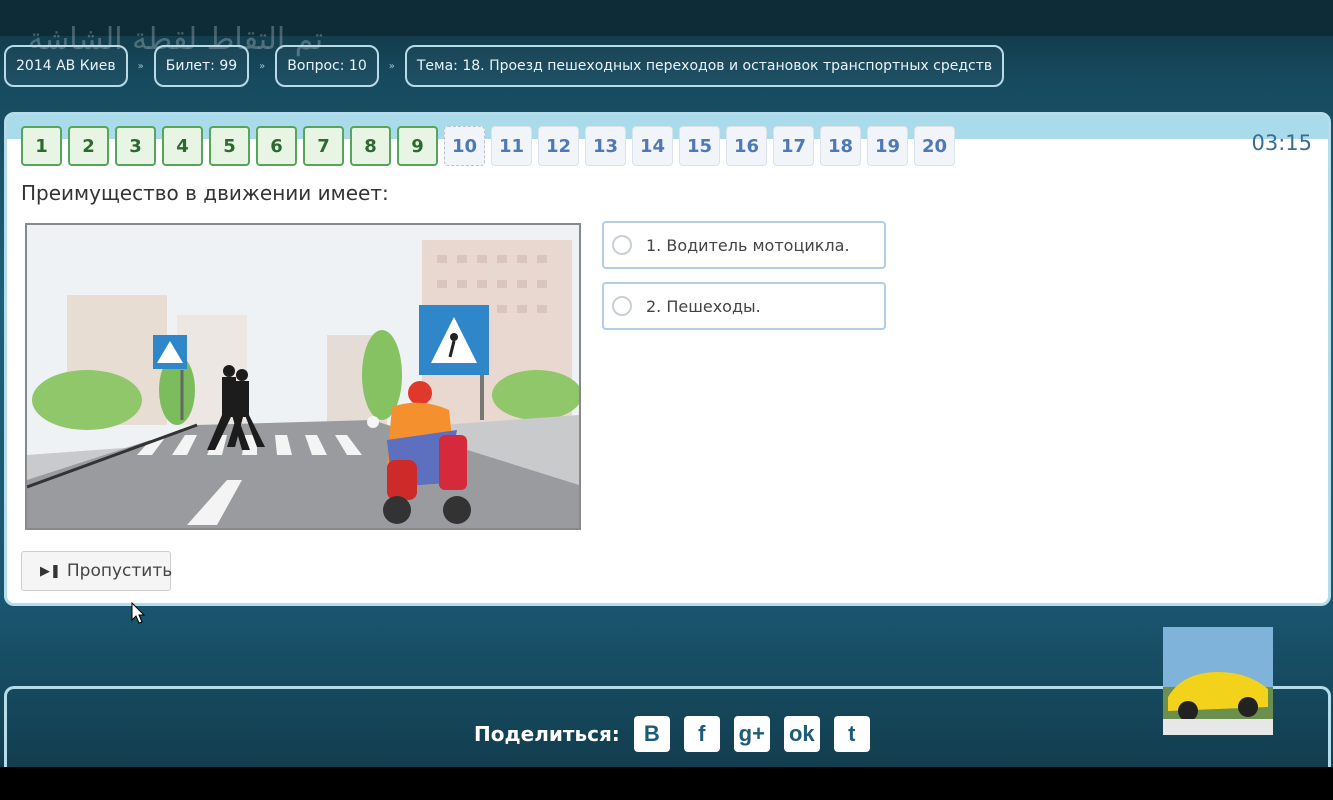  What do you see at coordinates (547, 734) in the screenshot?
I see `share-label: Поделиться:` at bounding box center [547, 734].